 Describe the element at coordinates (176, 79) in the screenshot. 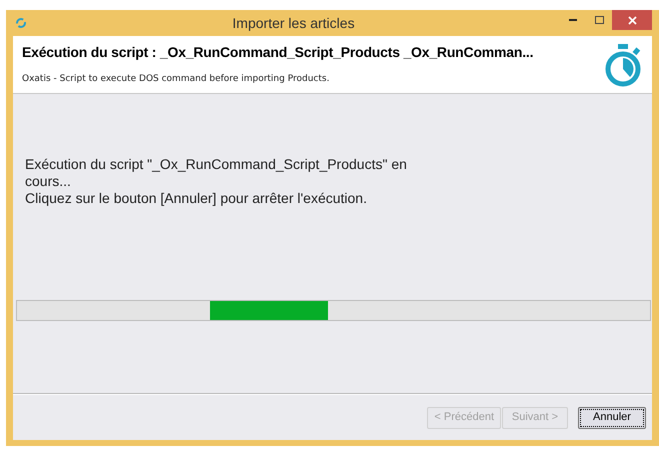

I see `header-subtitle: Oxatis - Script to execute DOS command before importing Products.` at that location.